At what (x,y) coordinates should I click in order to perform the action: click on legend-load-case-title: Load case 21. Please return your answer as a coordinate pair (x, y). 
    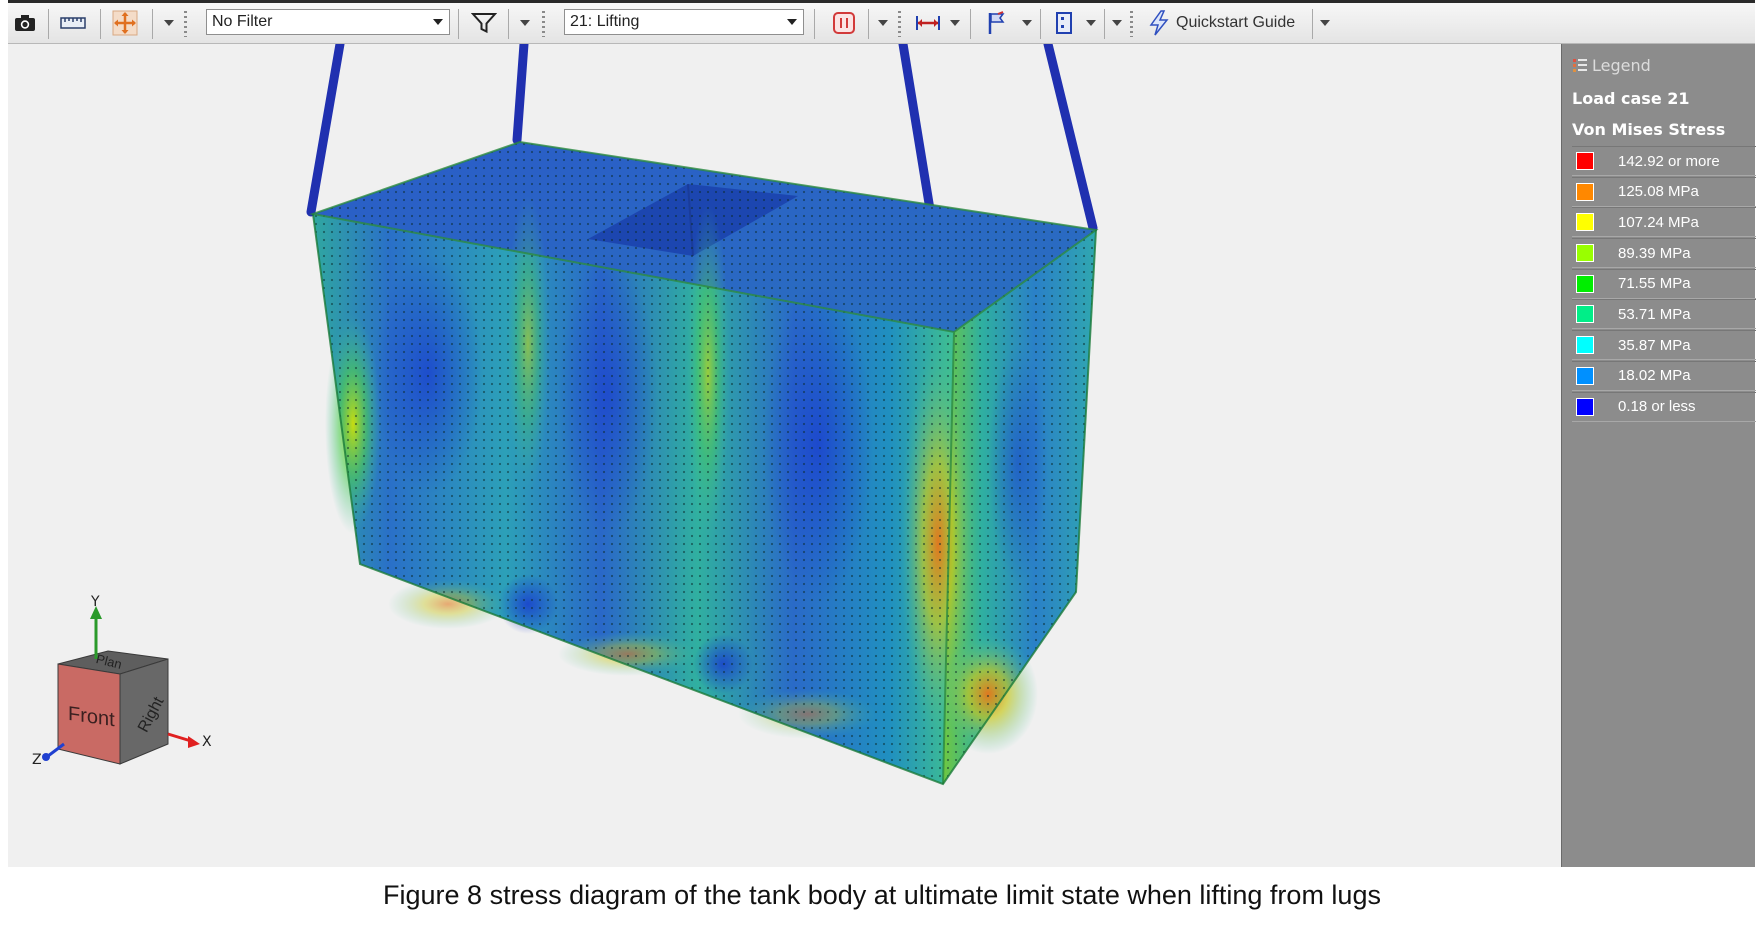
    Looking at the image, I should click on (1631, 98).